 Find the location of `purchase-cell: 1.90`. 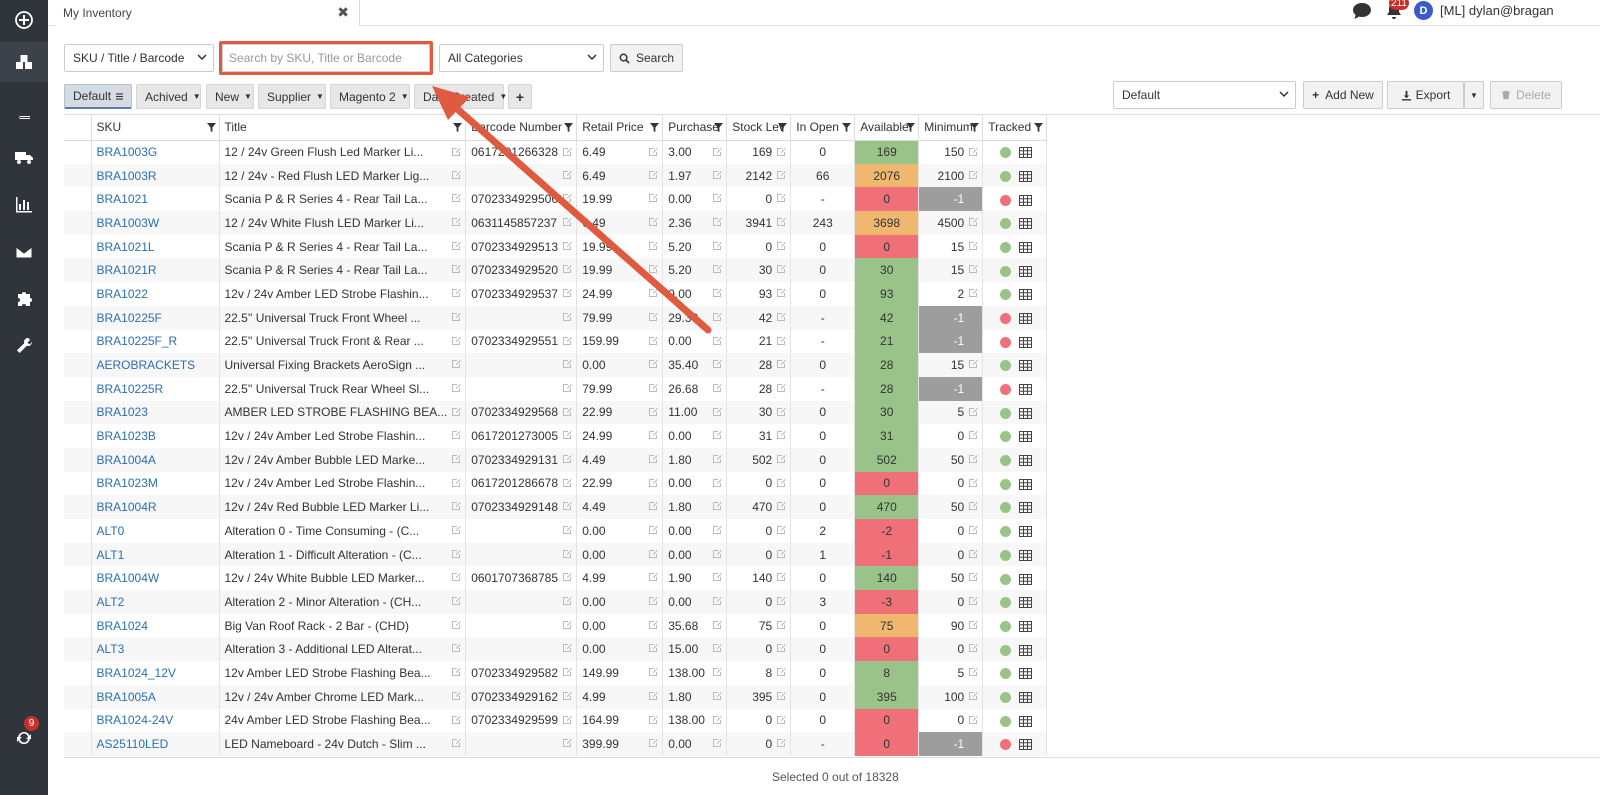

purchase-cell: 1.90 is located at coordinates (695, 578).